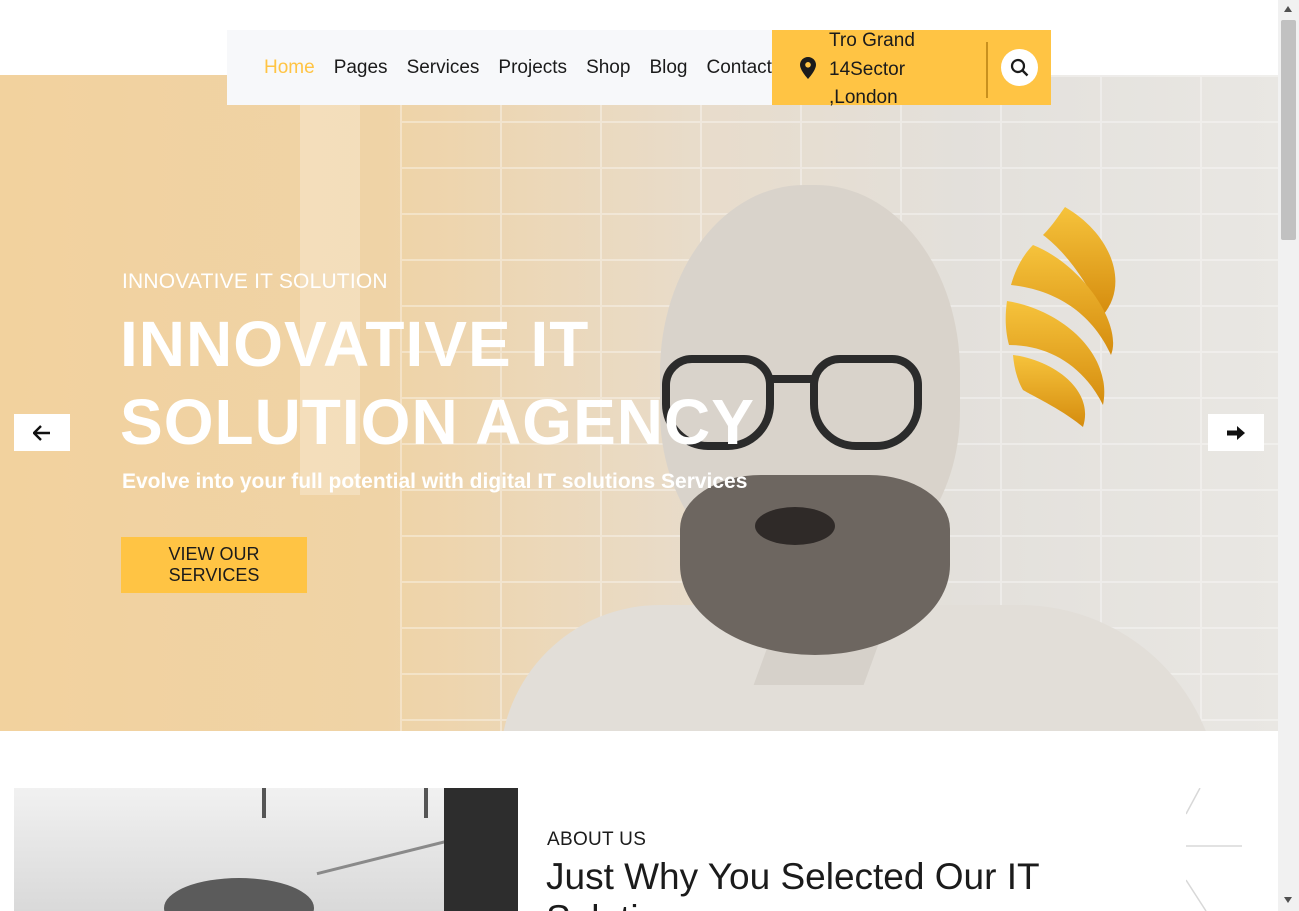 This screenshot has width=1299, height=911. Describe the element at coordinates (808, 68) in the screenshot. I see `map-pin-icon` at that location.